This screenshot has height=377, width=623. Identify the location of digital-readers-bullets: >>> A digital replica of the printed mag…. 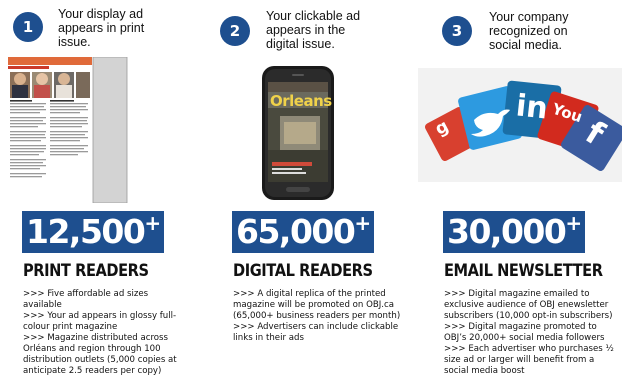
(318, 316).